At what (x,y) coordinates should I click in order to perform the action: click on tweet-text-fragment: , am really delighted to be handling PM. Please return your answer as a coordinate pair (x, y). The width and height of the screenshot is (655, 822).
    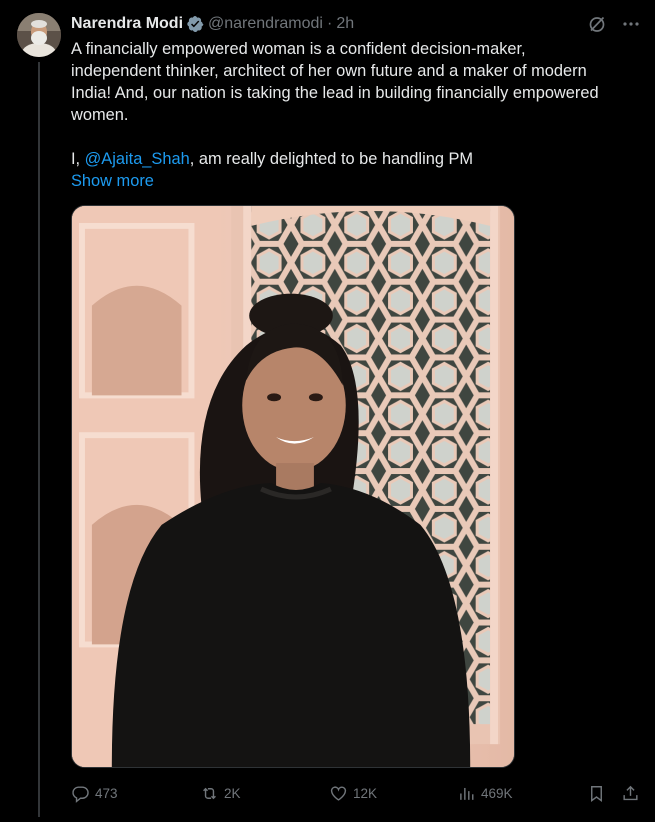
    Looking at the image, I should click on (331, 159).